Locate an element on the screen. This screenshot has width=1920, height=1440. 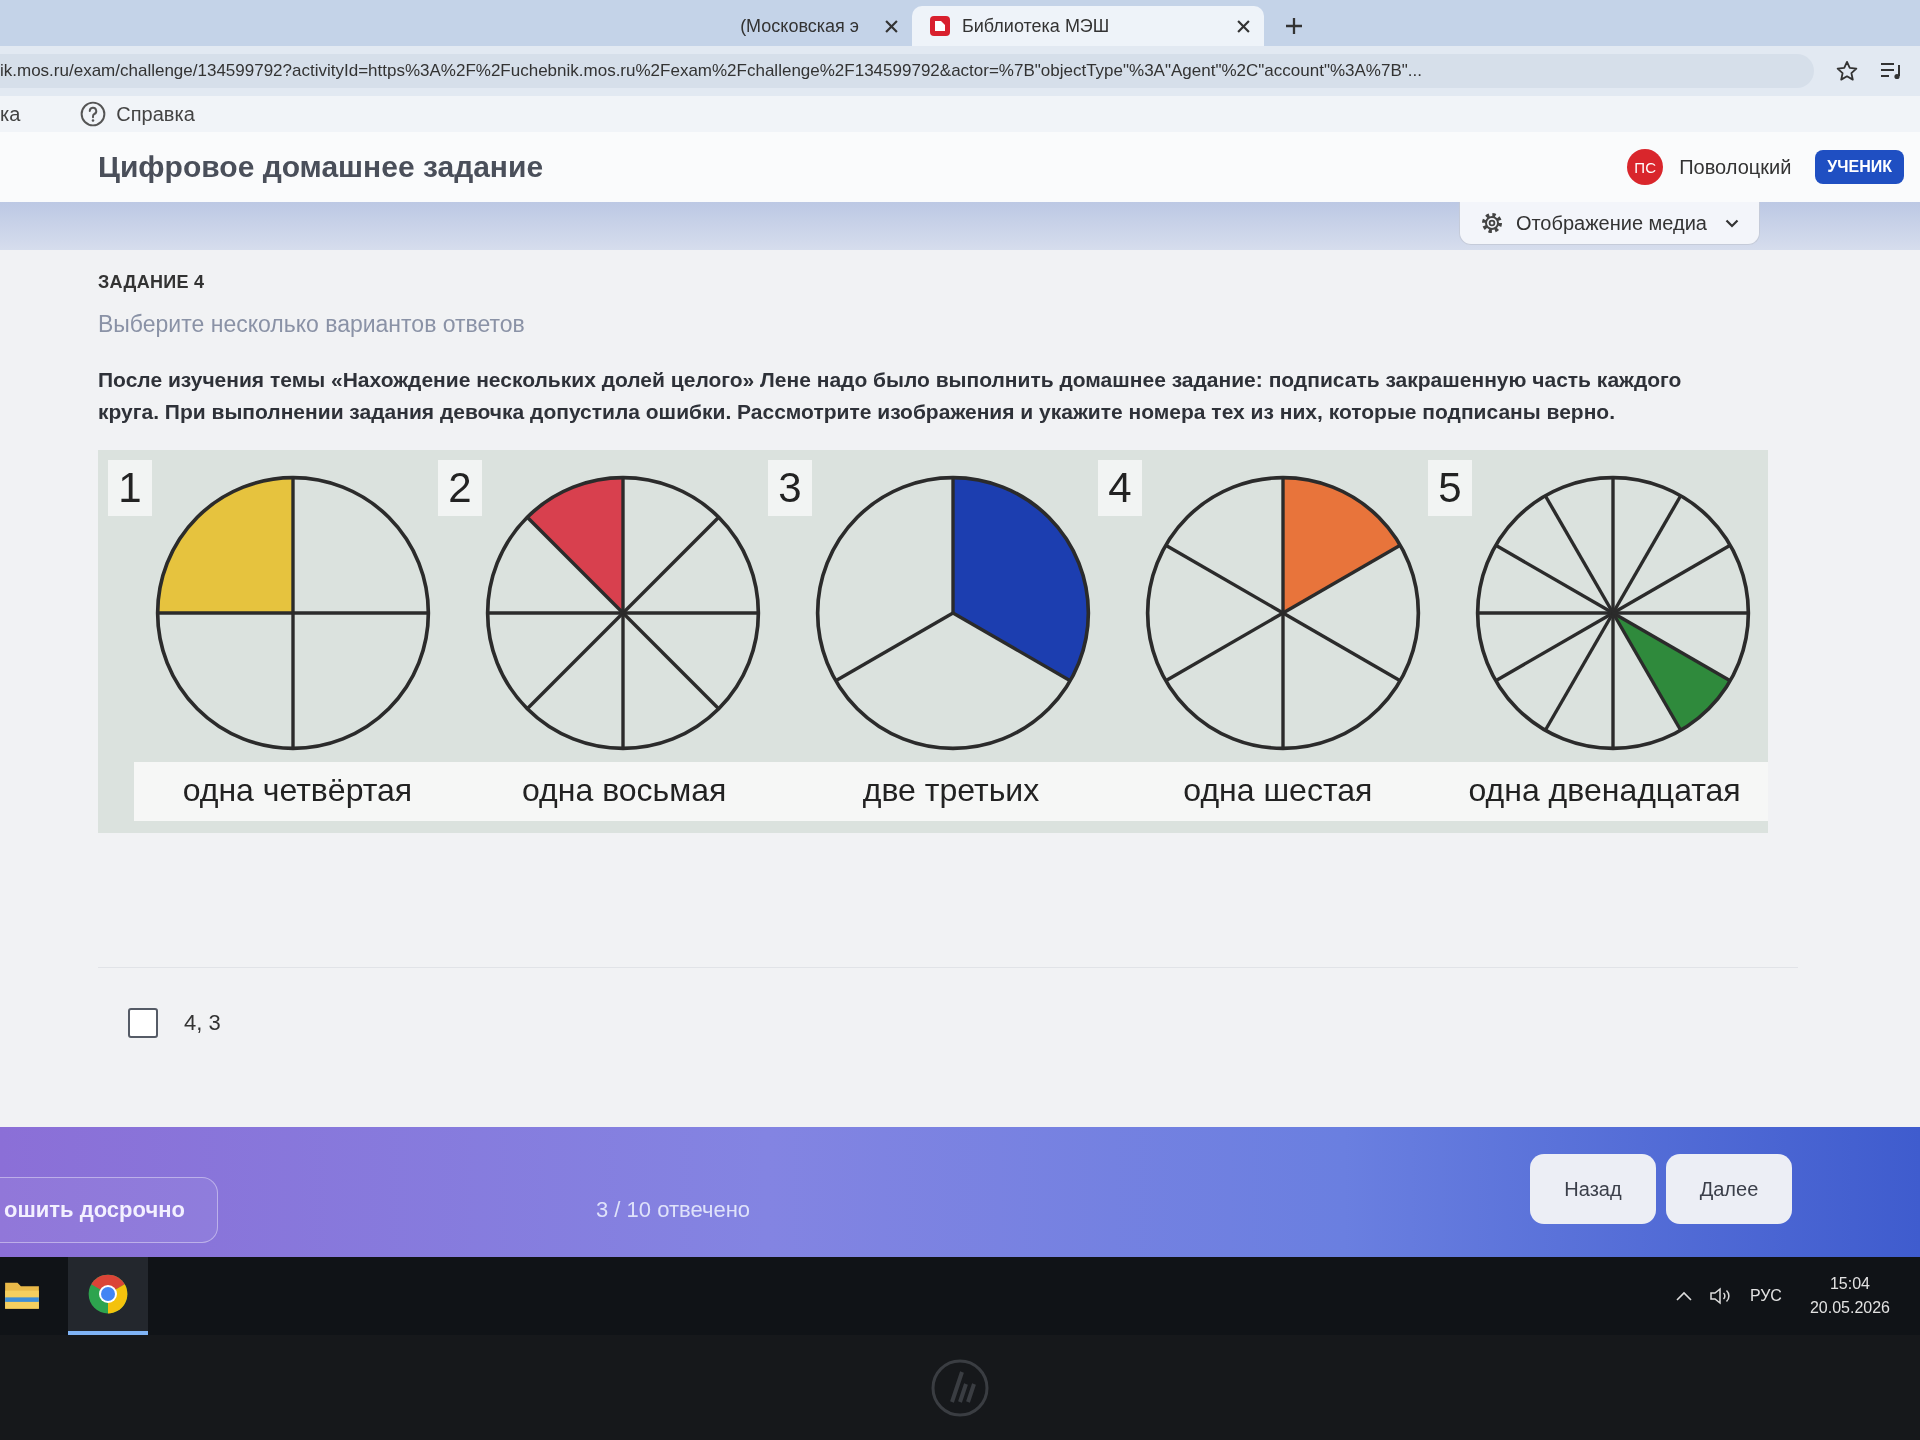
language-indicator: РУС is located at coordinates (1765, 1296).